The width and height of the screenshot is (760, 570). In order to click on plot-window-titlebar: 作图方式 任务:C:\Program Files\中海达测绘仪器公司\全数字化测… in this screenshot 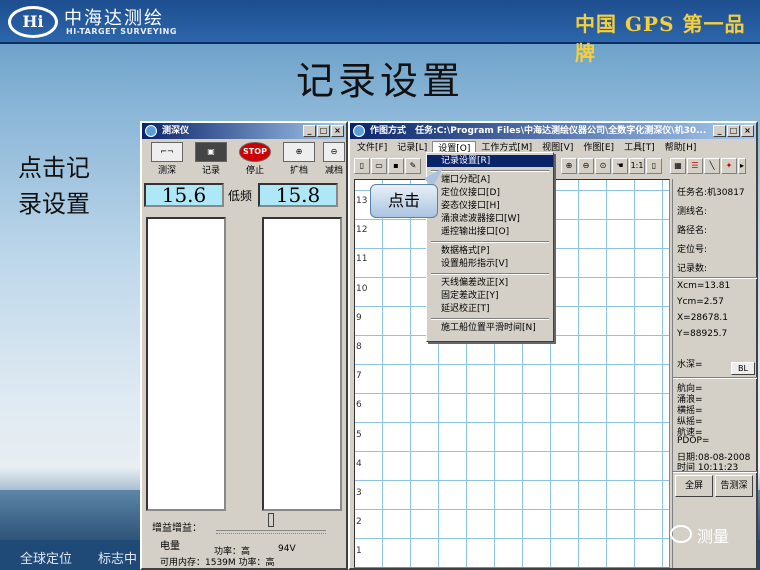, I will do `click(553, 131)`.